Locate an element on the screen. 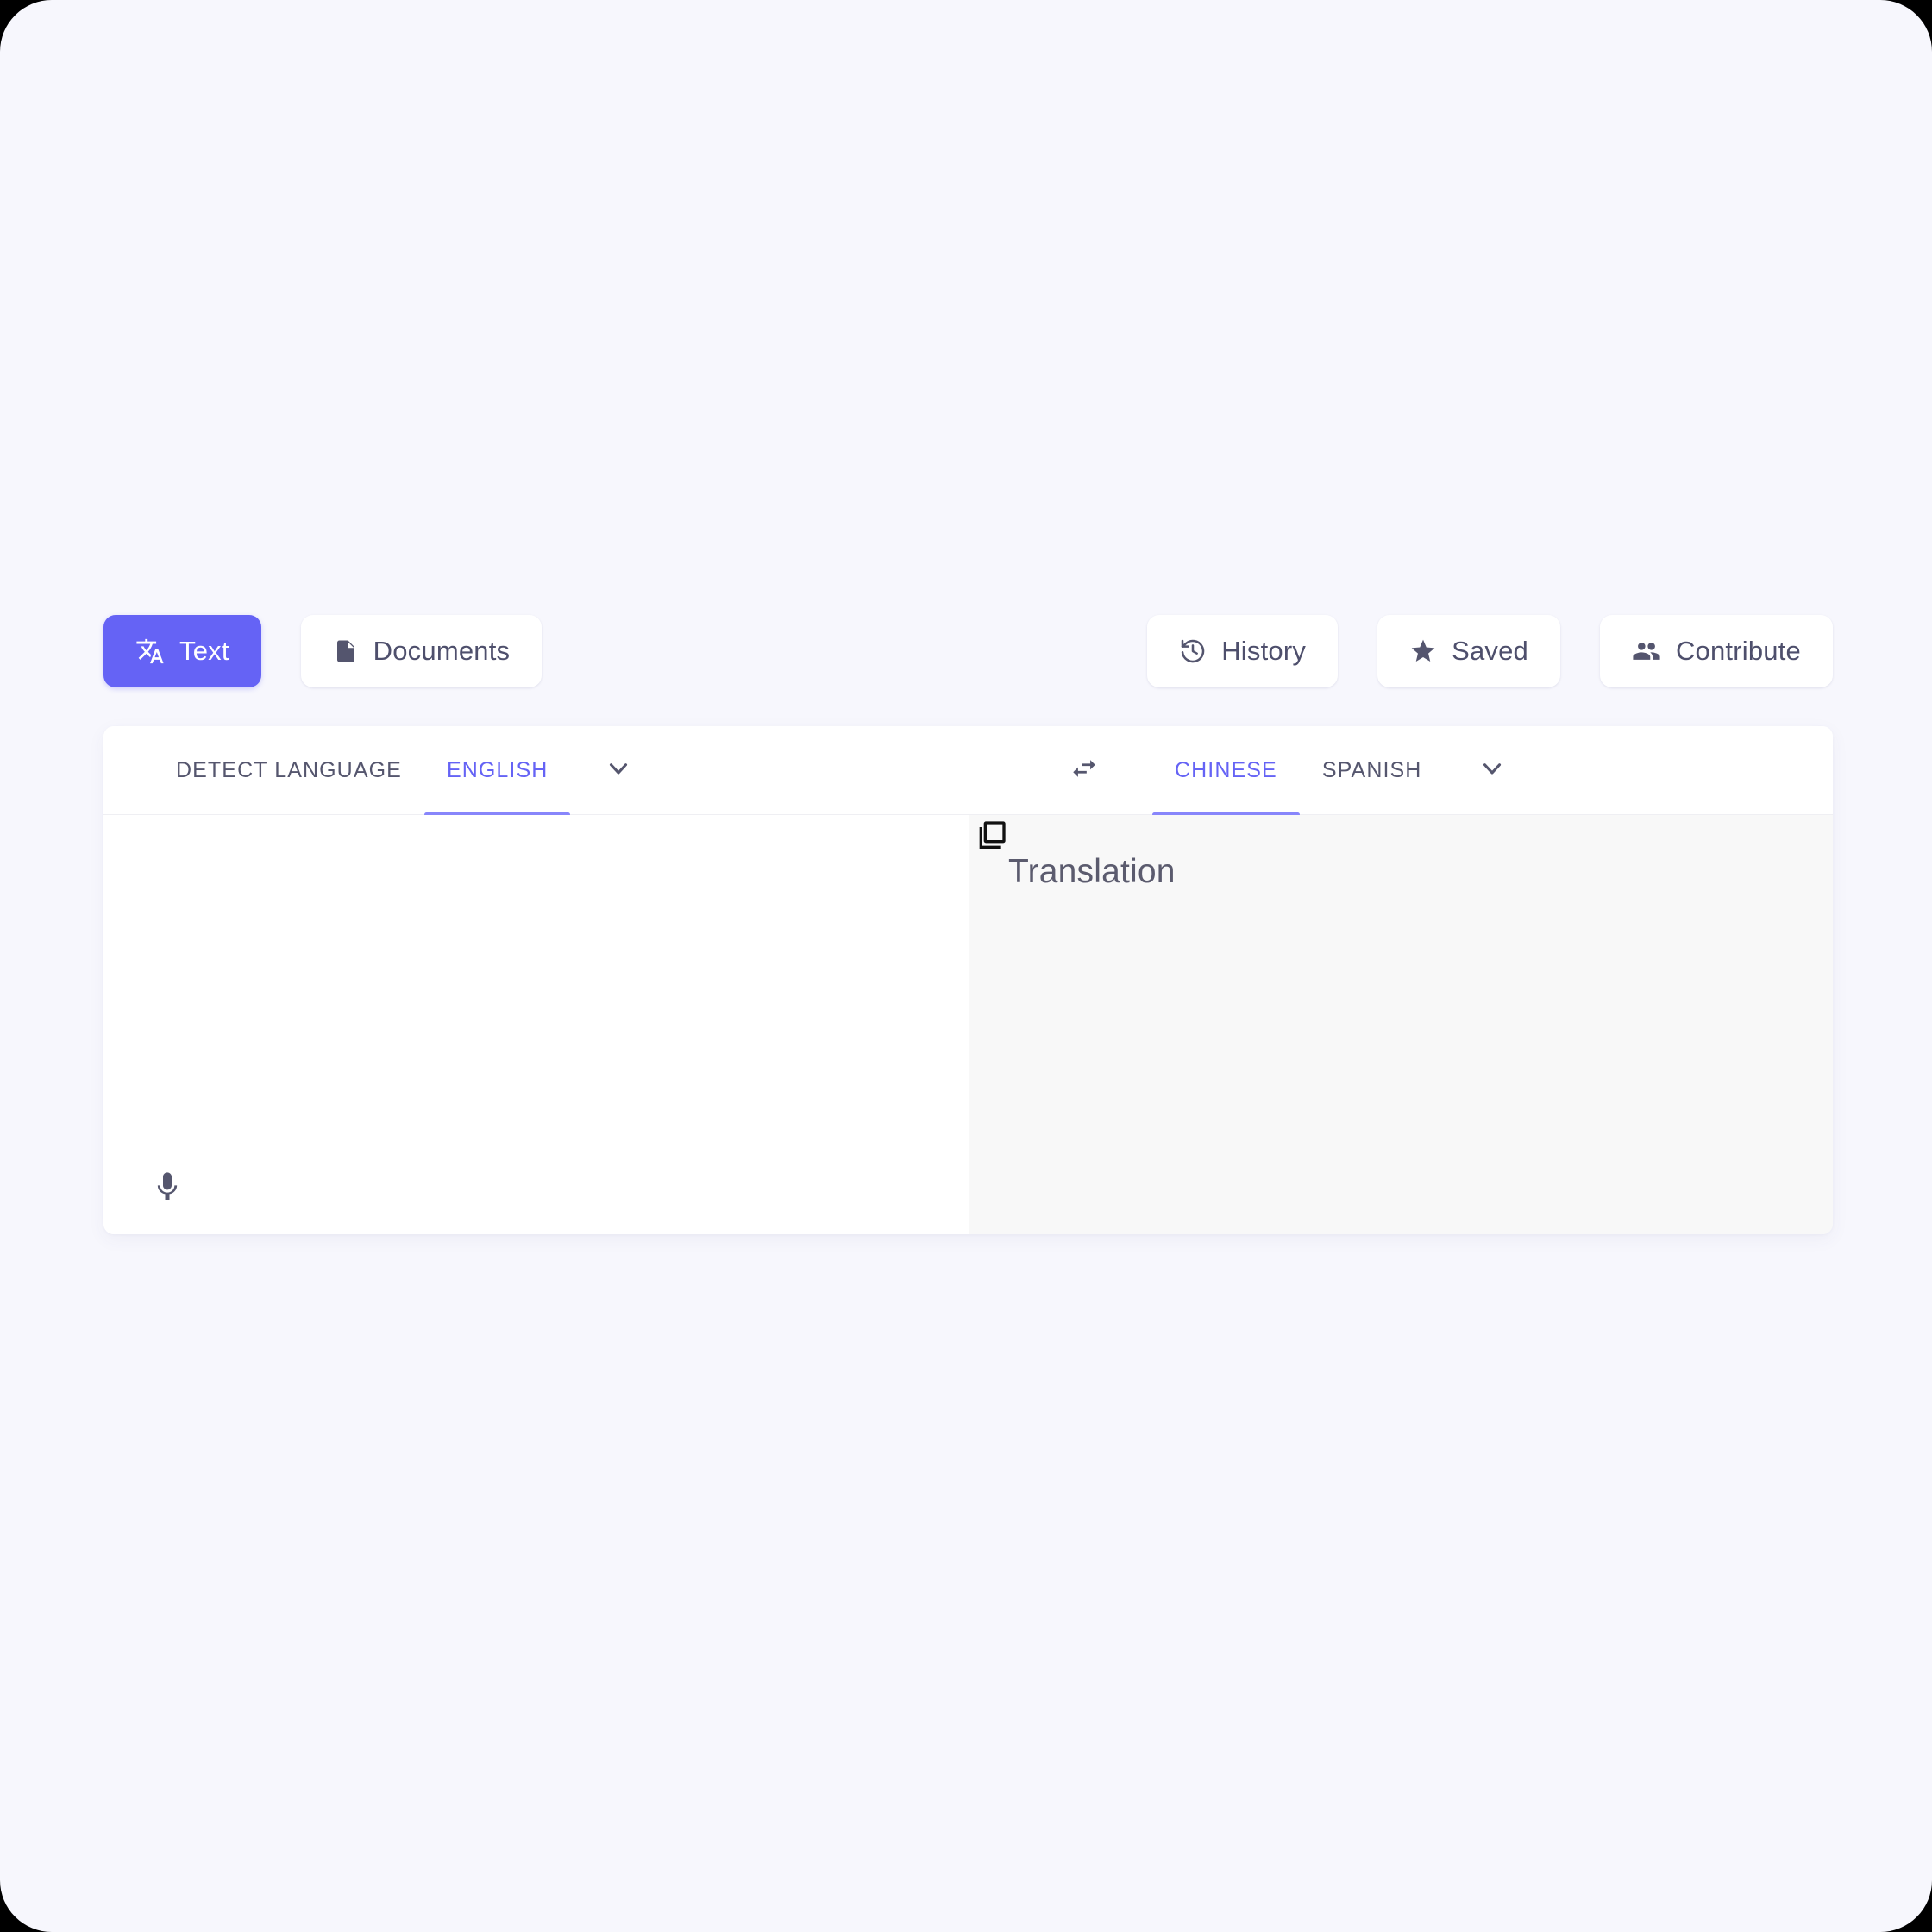 This screenshot has height=1932, width=1932. saved-label: Saved is located at coordinates (1490, 651).